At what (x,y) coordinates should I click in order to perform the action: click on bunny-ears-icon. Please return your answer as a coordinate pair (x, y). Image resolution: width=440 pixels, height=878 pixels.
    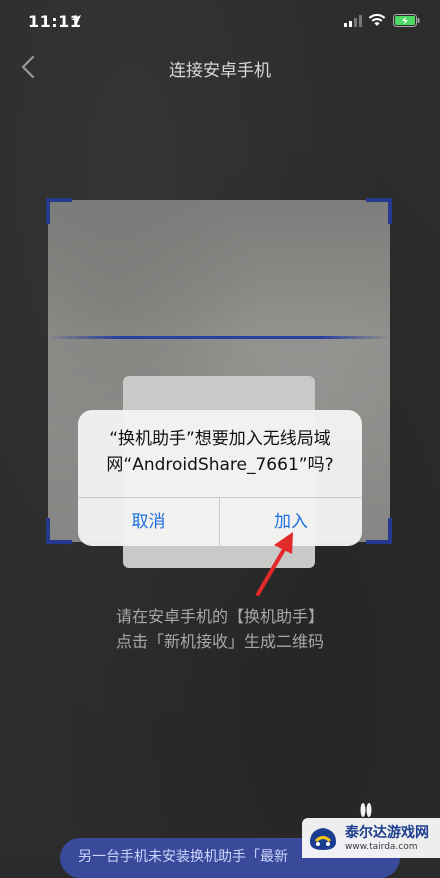
    Looking at the image, I should click on (366, 810).